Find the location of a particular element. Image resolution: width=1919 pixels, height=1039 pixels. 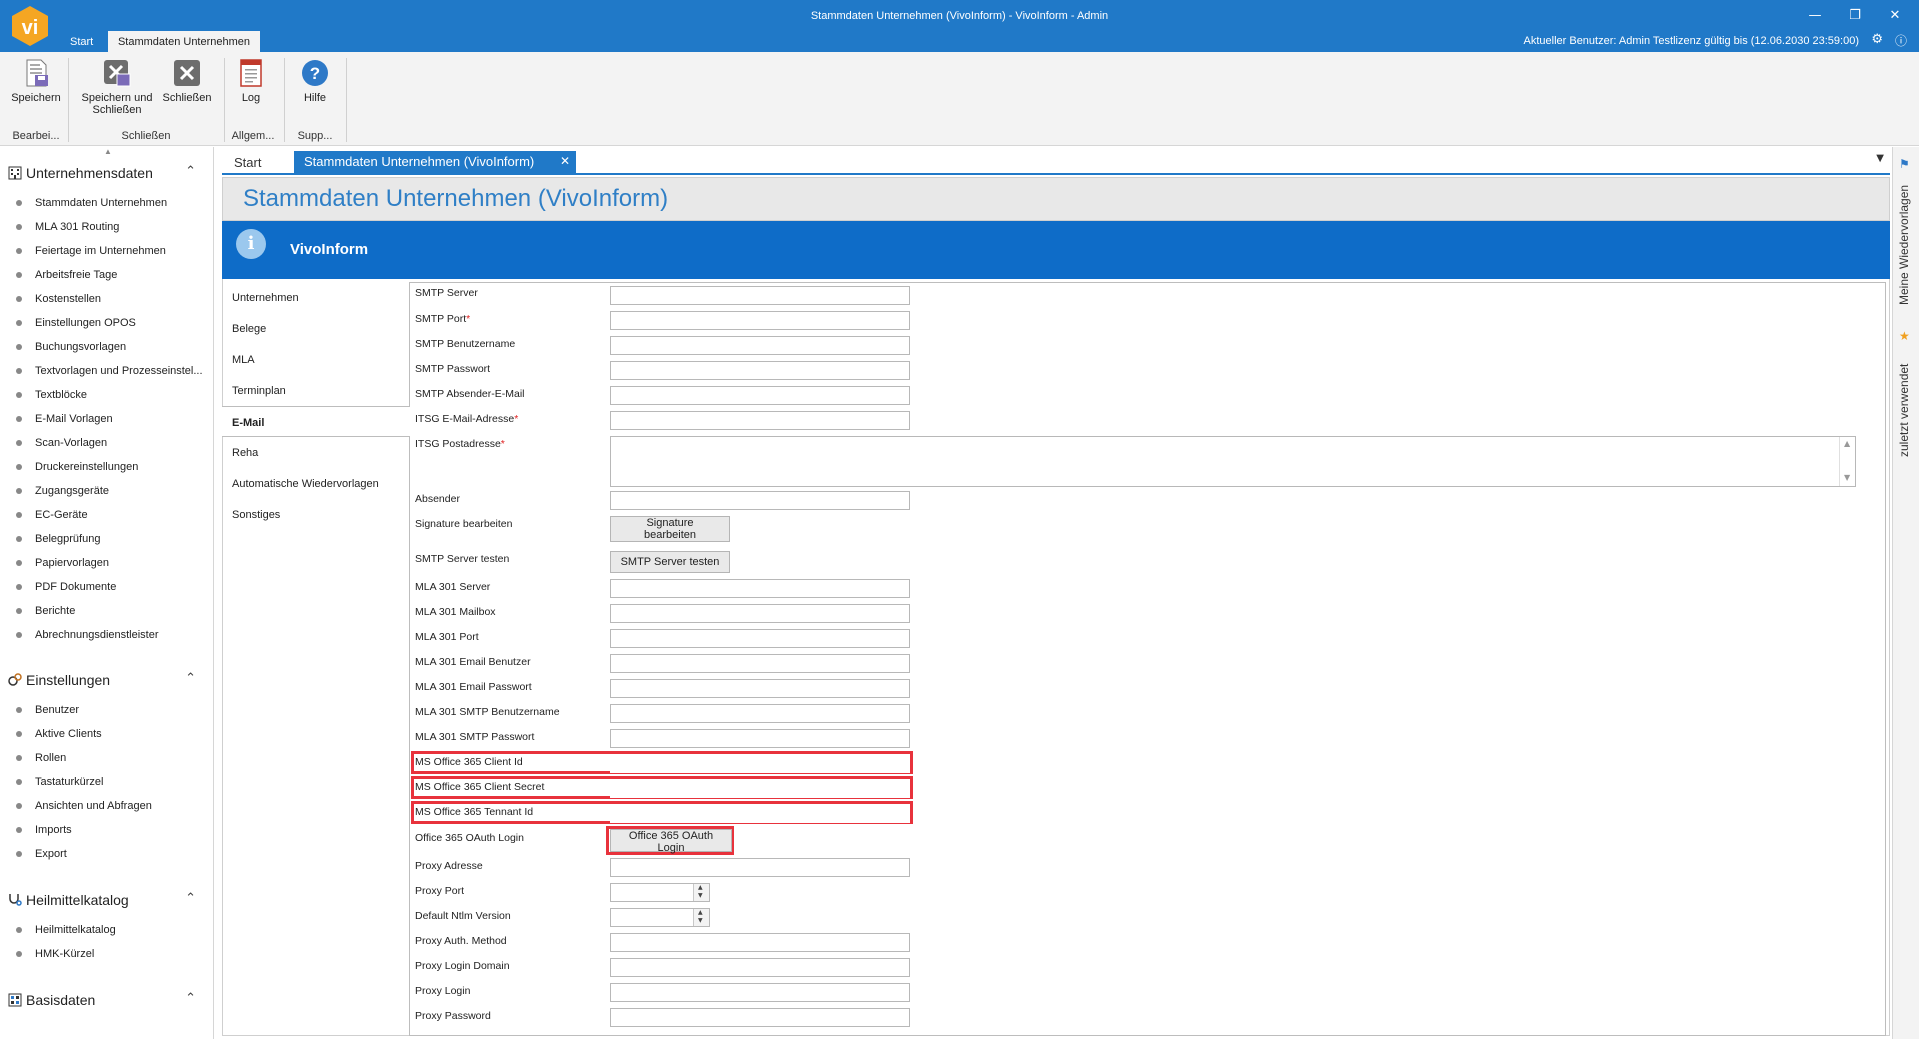

sidebar-section-header: Heilmittelkatalog ⌃ is located at coordinates (106, 901).